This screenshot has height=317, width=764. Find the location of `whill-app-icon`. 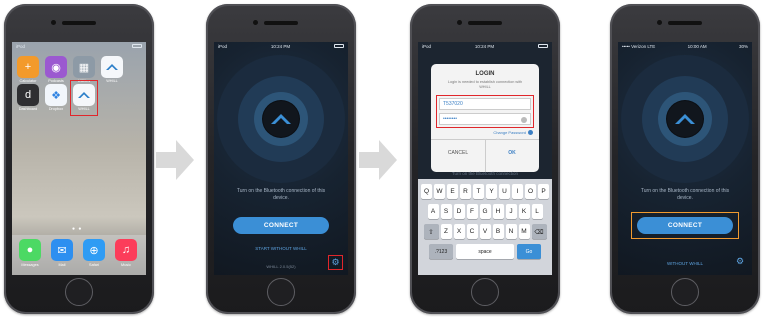

whill-app-icon is located at coordinates (112, 67).